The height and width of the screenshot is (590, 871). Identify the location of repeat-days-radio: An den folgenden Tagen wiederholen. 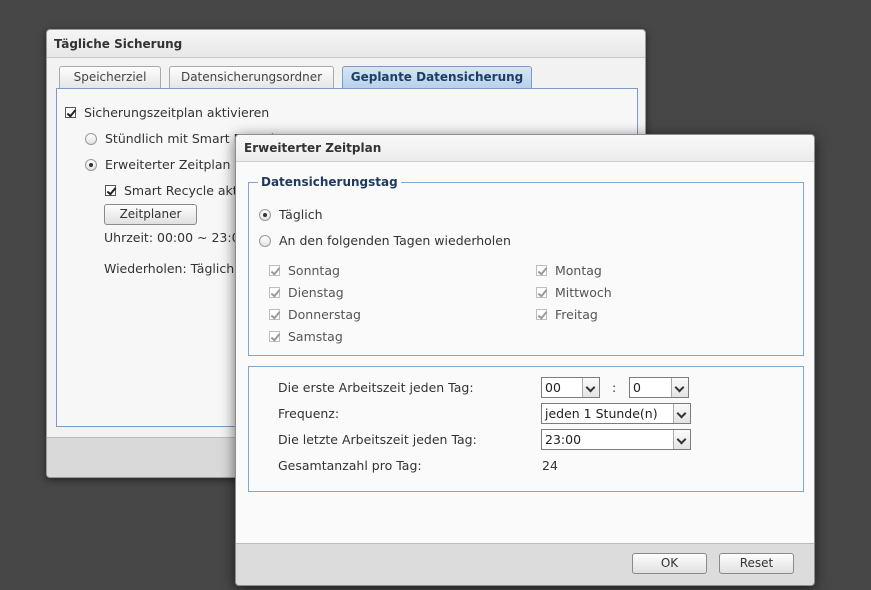
(385, 240).